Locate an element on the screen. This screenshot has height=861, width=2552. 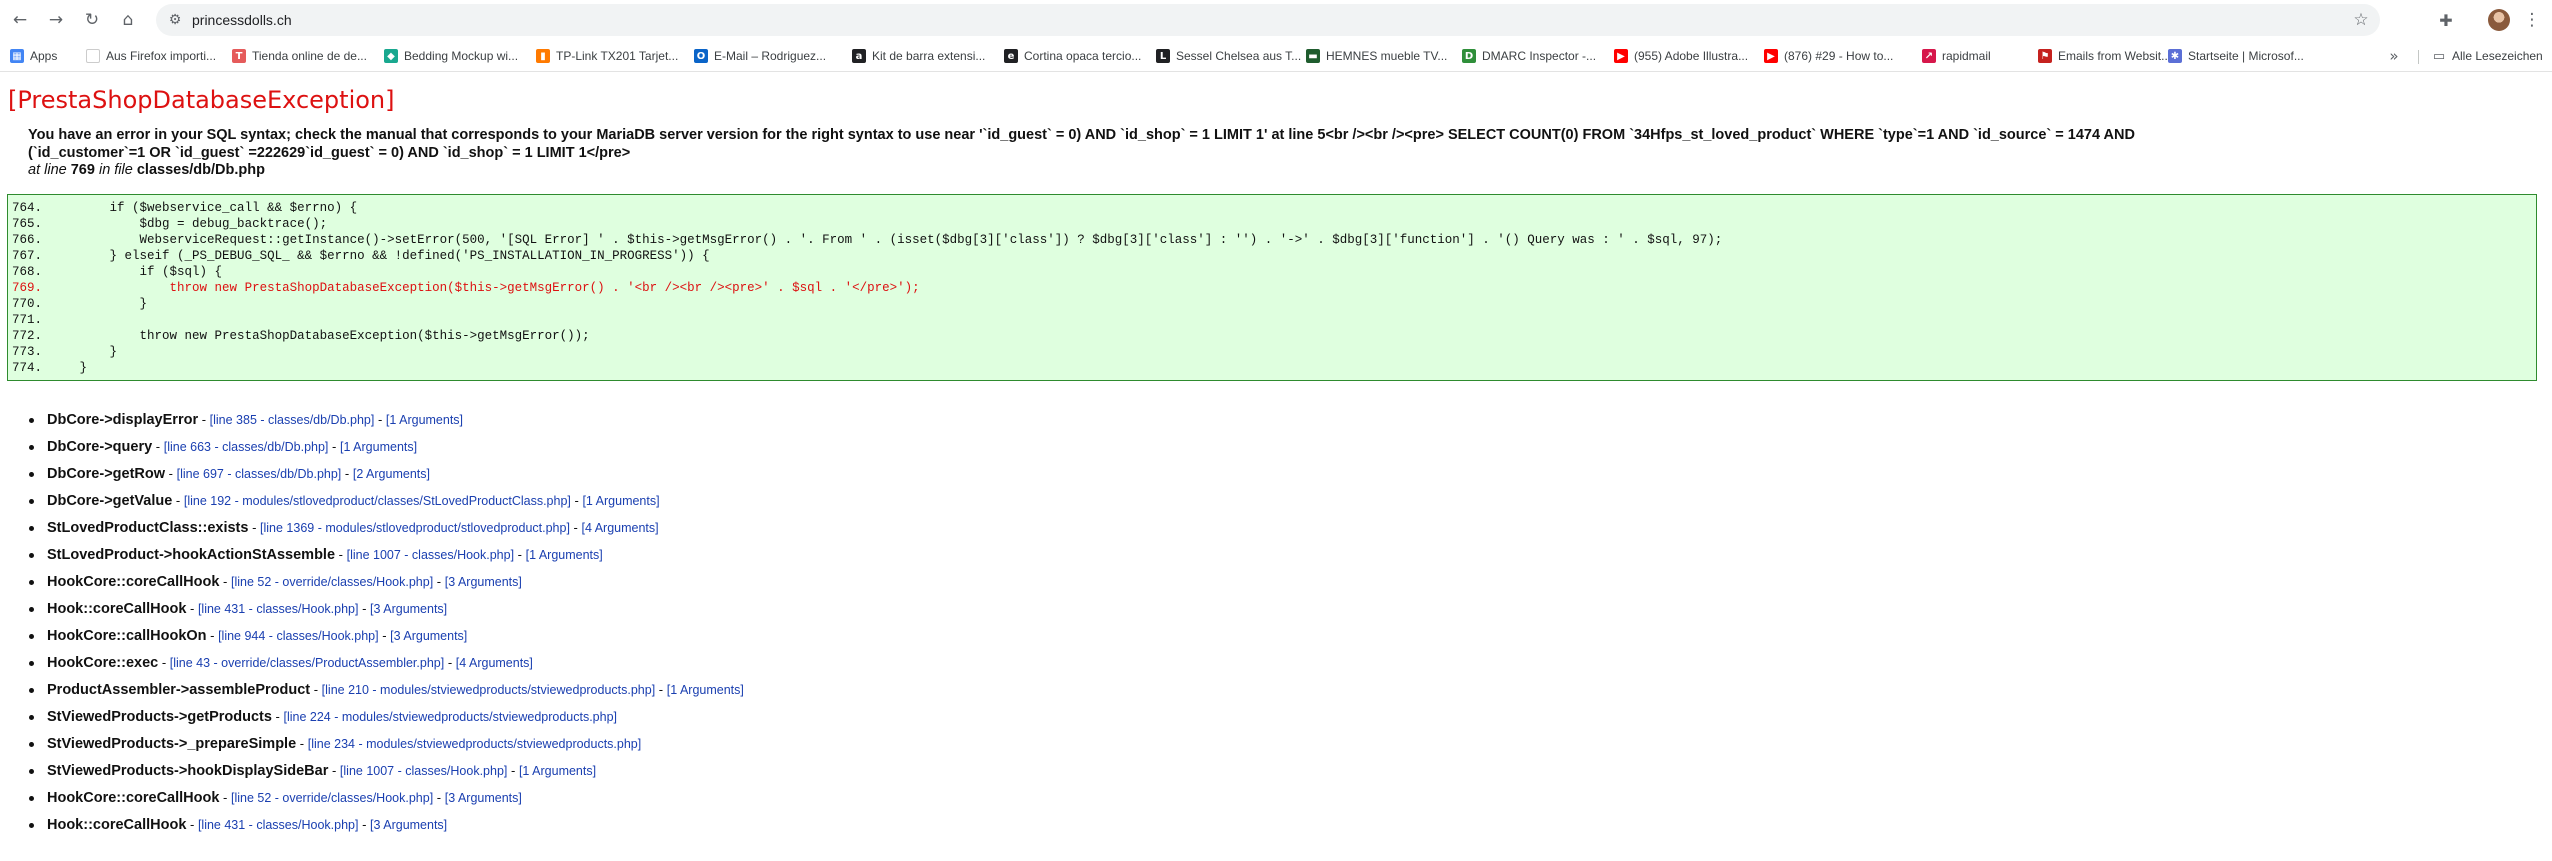
browser-toolbar: ← → ↻ ⌂ ⚙ princessdolls.ch ☆ ✚ ⋮ is located at coordinates (1276, 20).